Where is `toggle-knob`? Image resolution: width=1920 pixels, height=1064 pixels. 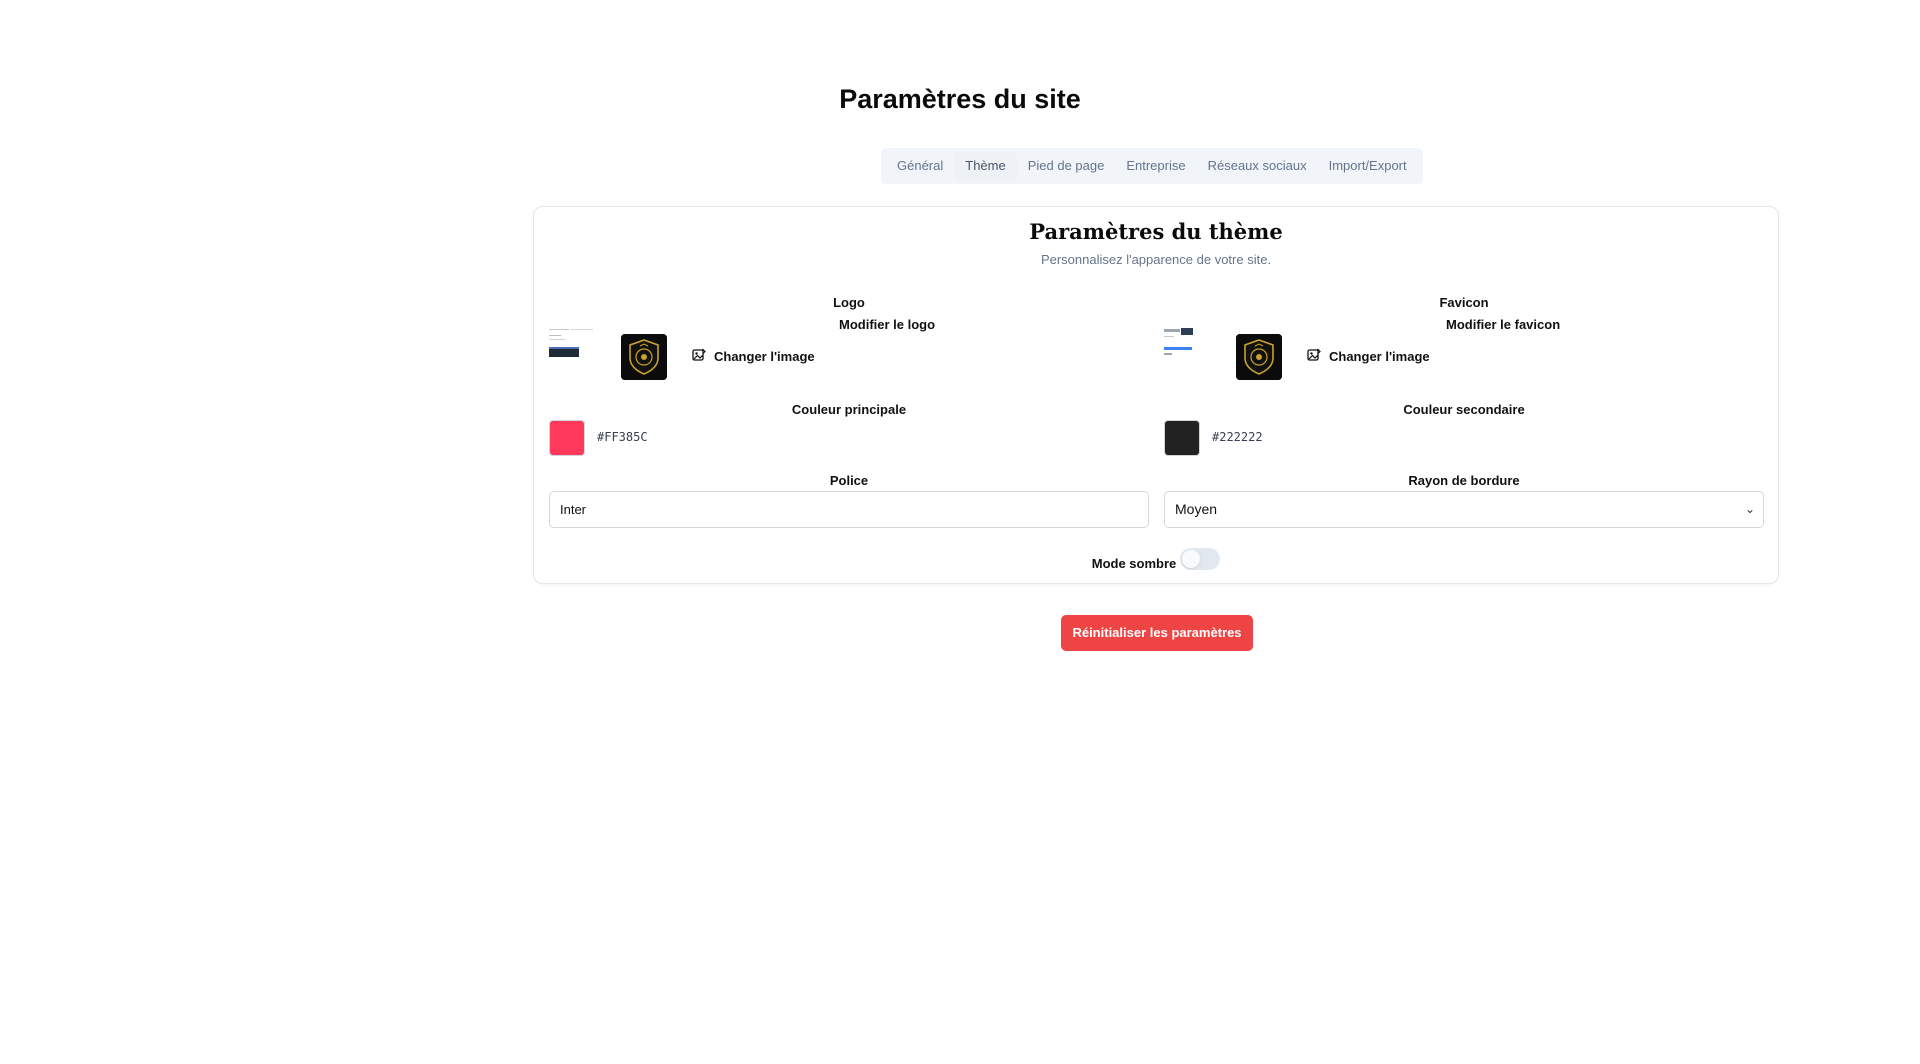
toggle-knob is located at coordinates (1191, 559).